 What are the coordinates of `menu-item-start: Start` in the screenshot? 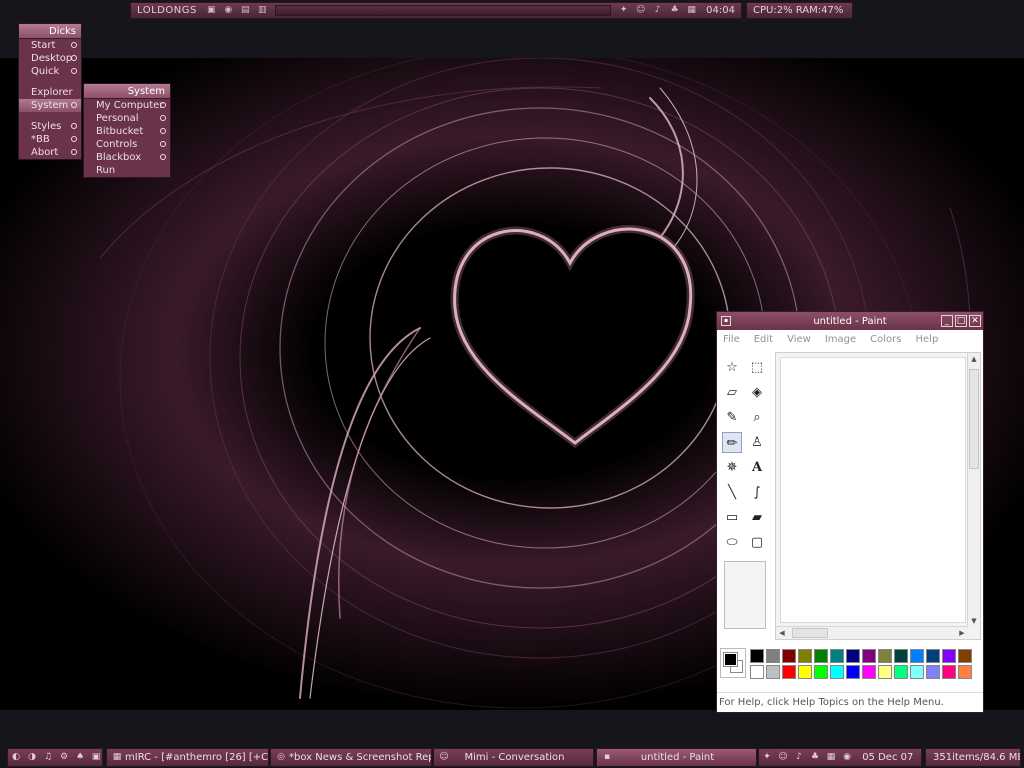 It's located at (50, 45).